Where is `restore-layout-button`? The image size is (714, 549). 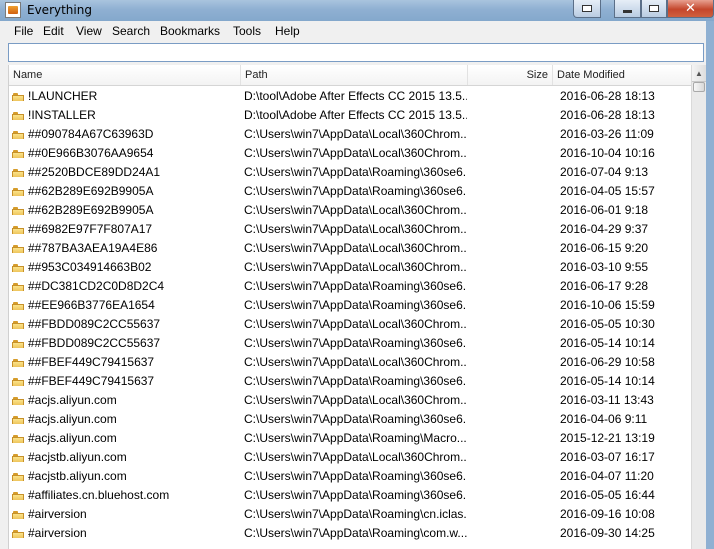 restore-layout-button is located at coordinates (587, 9).